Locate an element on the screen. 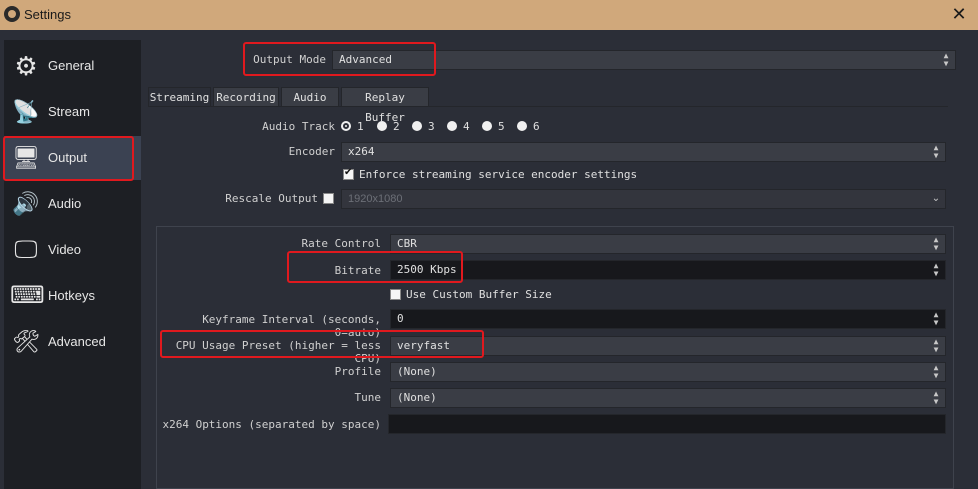 Image resolution: width=978 pixels, height=489 pixels. sidebar-item-output: 🖥 Output is located at coordinates (72, 158).